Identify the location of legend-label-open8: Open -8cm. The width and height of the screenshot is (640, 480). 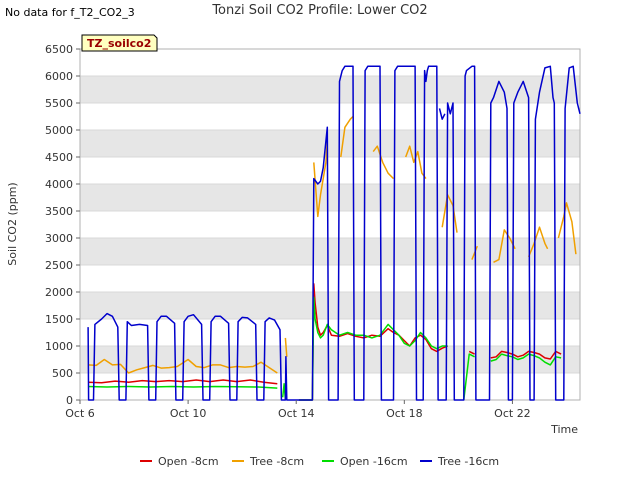
(188, 461).